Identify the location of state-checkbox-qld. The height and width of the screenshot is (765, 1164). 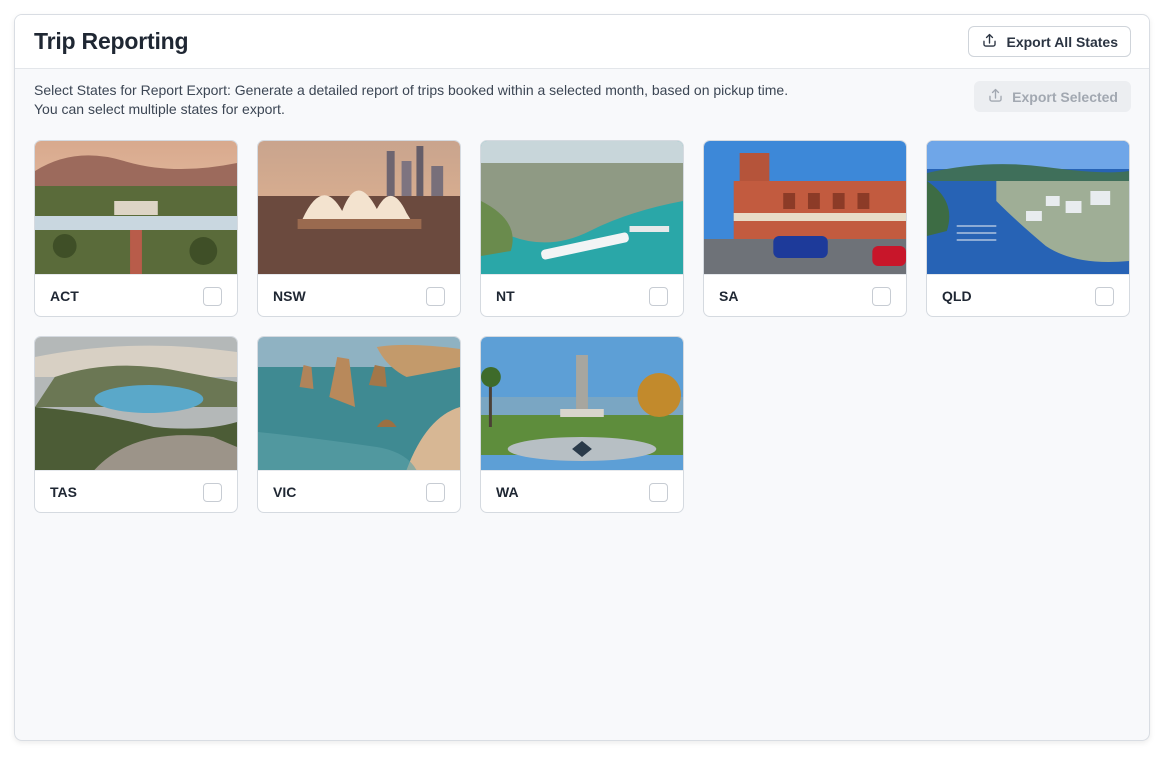
(1104, 296).